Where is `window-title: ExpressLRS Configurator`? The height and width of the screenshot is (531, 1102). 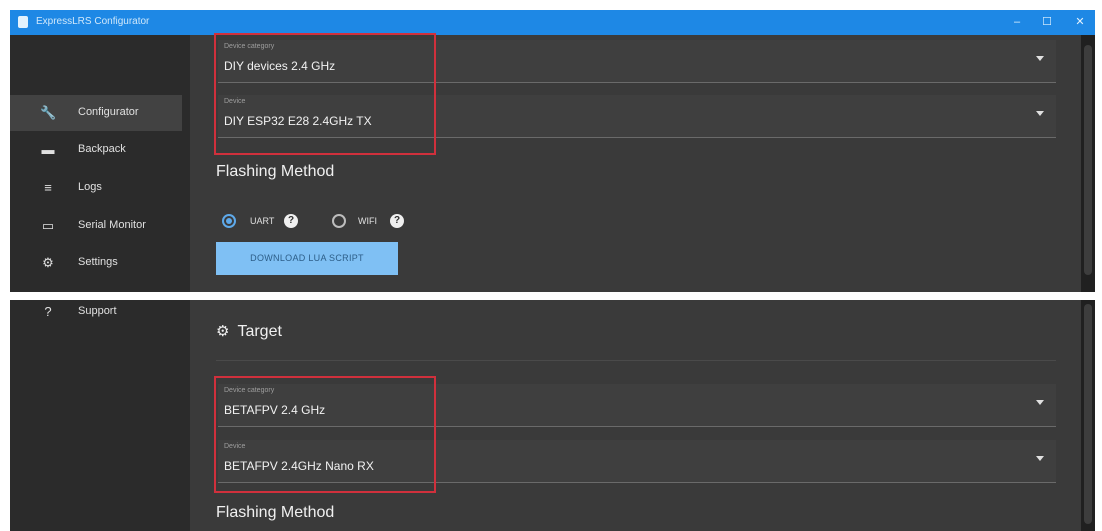 window-title: ExpressLRS Configurator is located at coordinates (93, 21).